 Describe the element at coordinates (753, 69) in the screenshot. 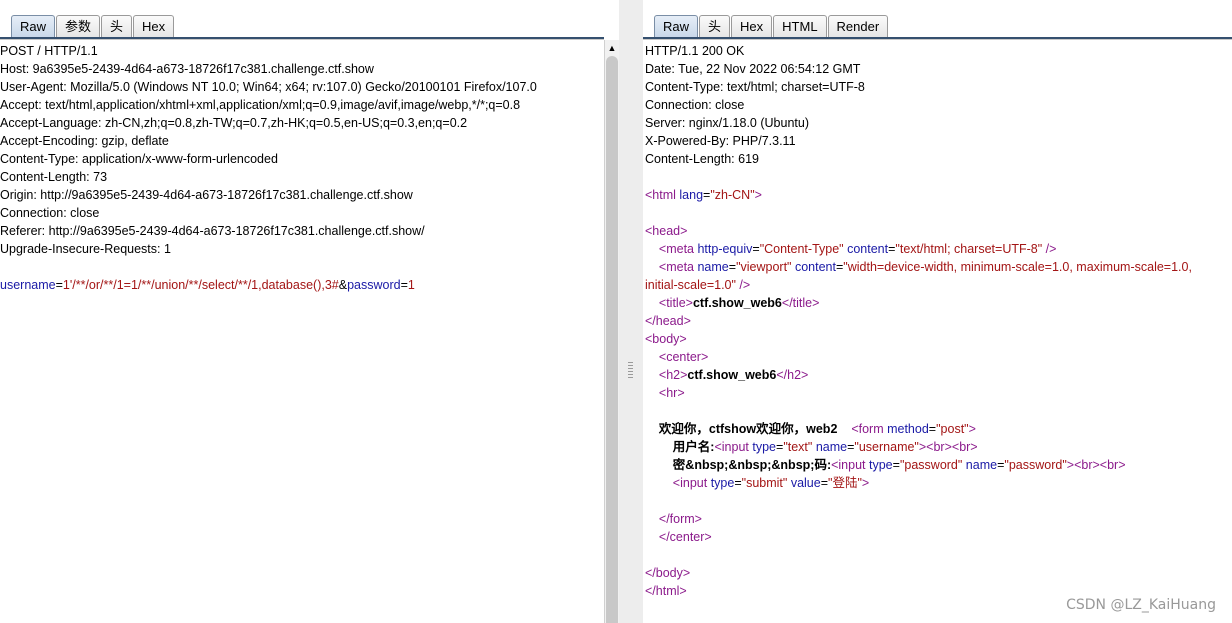

I see `response-header-line: Date: Tue, 22 Nov 2022 06:54:12 GMT` at that location.